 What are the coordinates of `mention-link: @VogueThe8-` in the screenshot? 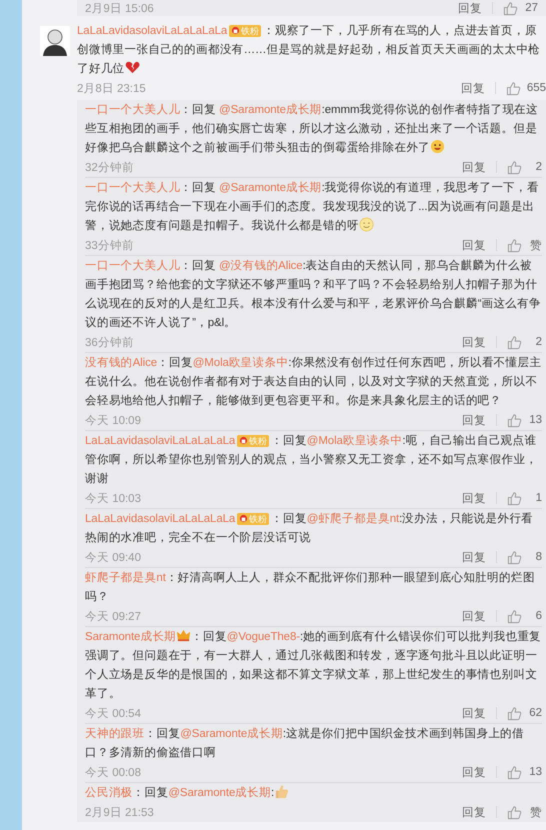 It's located at (263, 637).